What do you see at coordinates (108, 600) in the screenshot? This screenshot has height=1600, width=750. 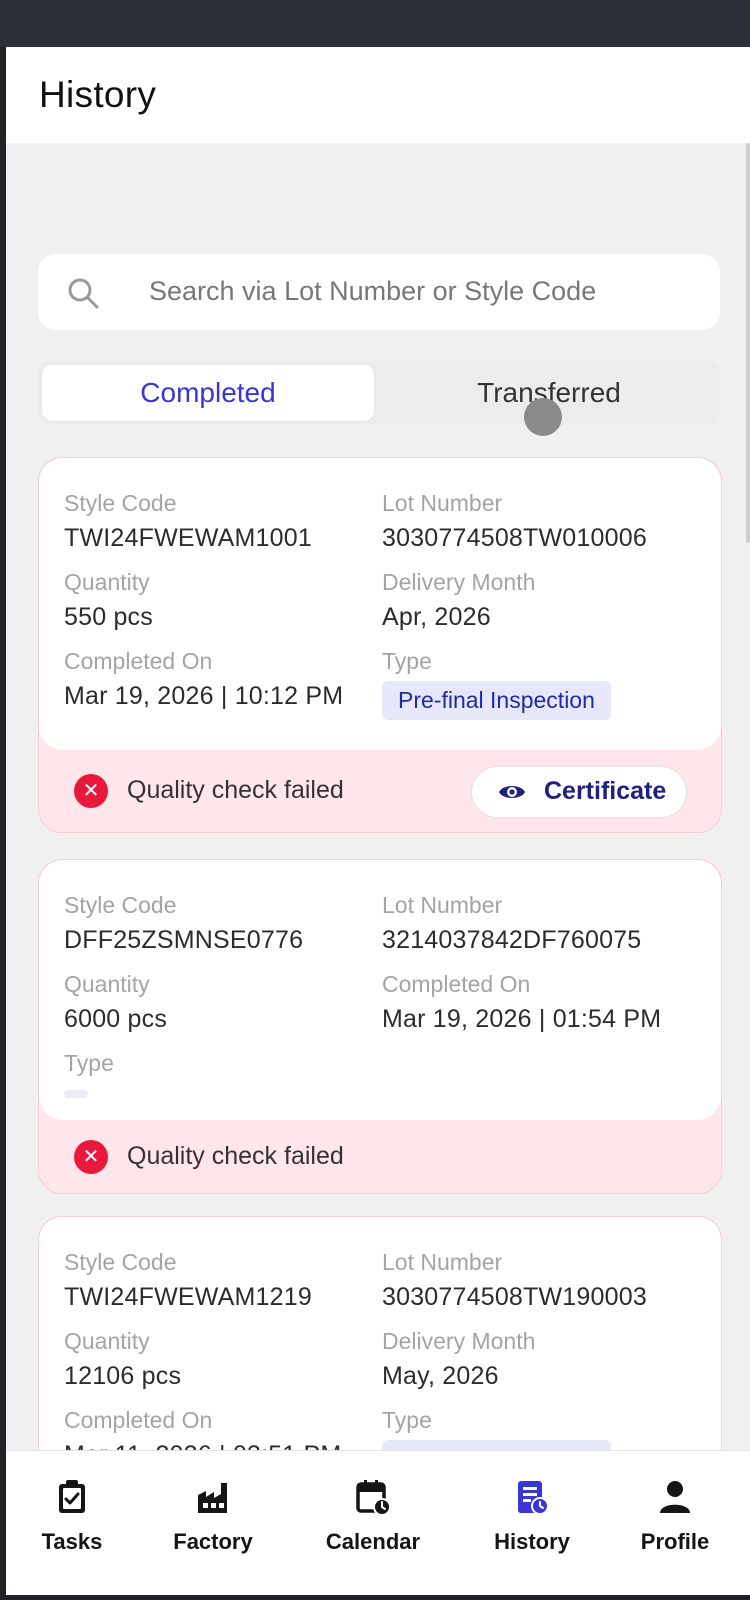 I see `quantity-field: Quantity 550 pcs` at bounding box center [108, 600].